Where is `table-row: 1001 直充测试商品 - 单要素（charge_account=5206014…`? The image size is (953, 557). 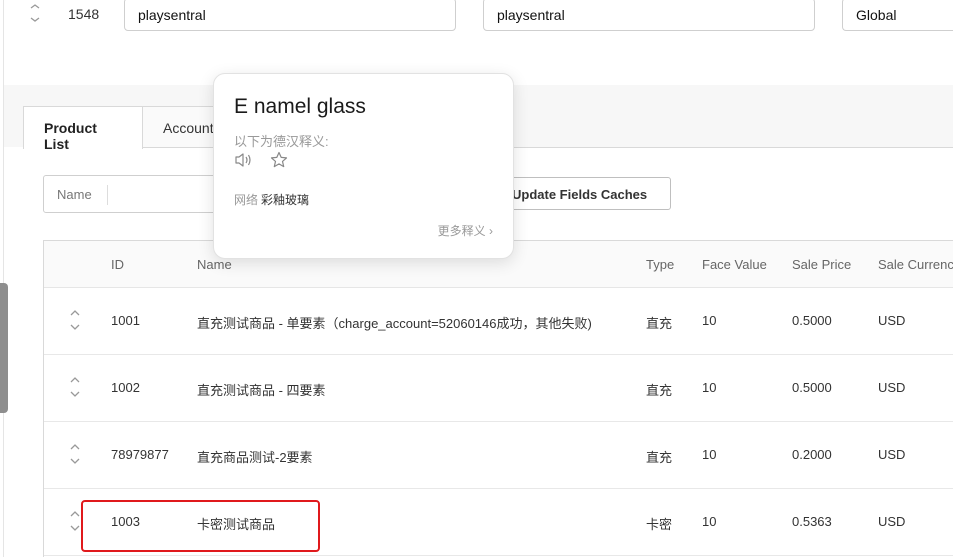 table-row: 1001 直充测试商品 - 单要素（charge_account=5206014… is located at coordinates (498, 321).